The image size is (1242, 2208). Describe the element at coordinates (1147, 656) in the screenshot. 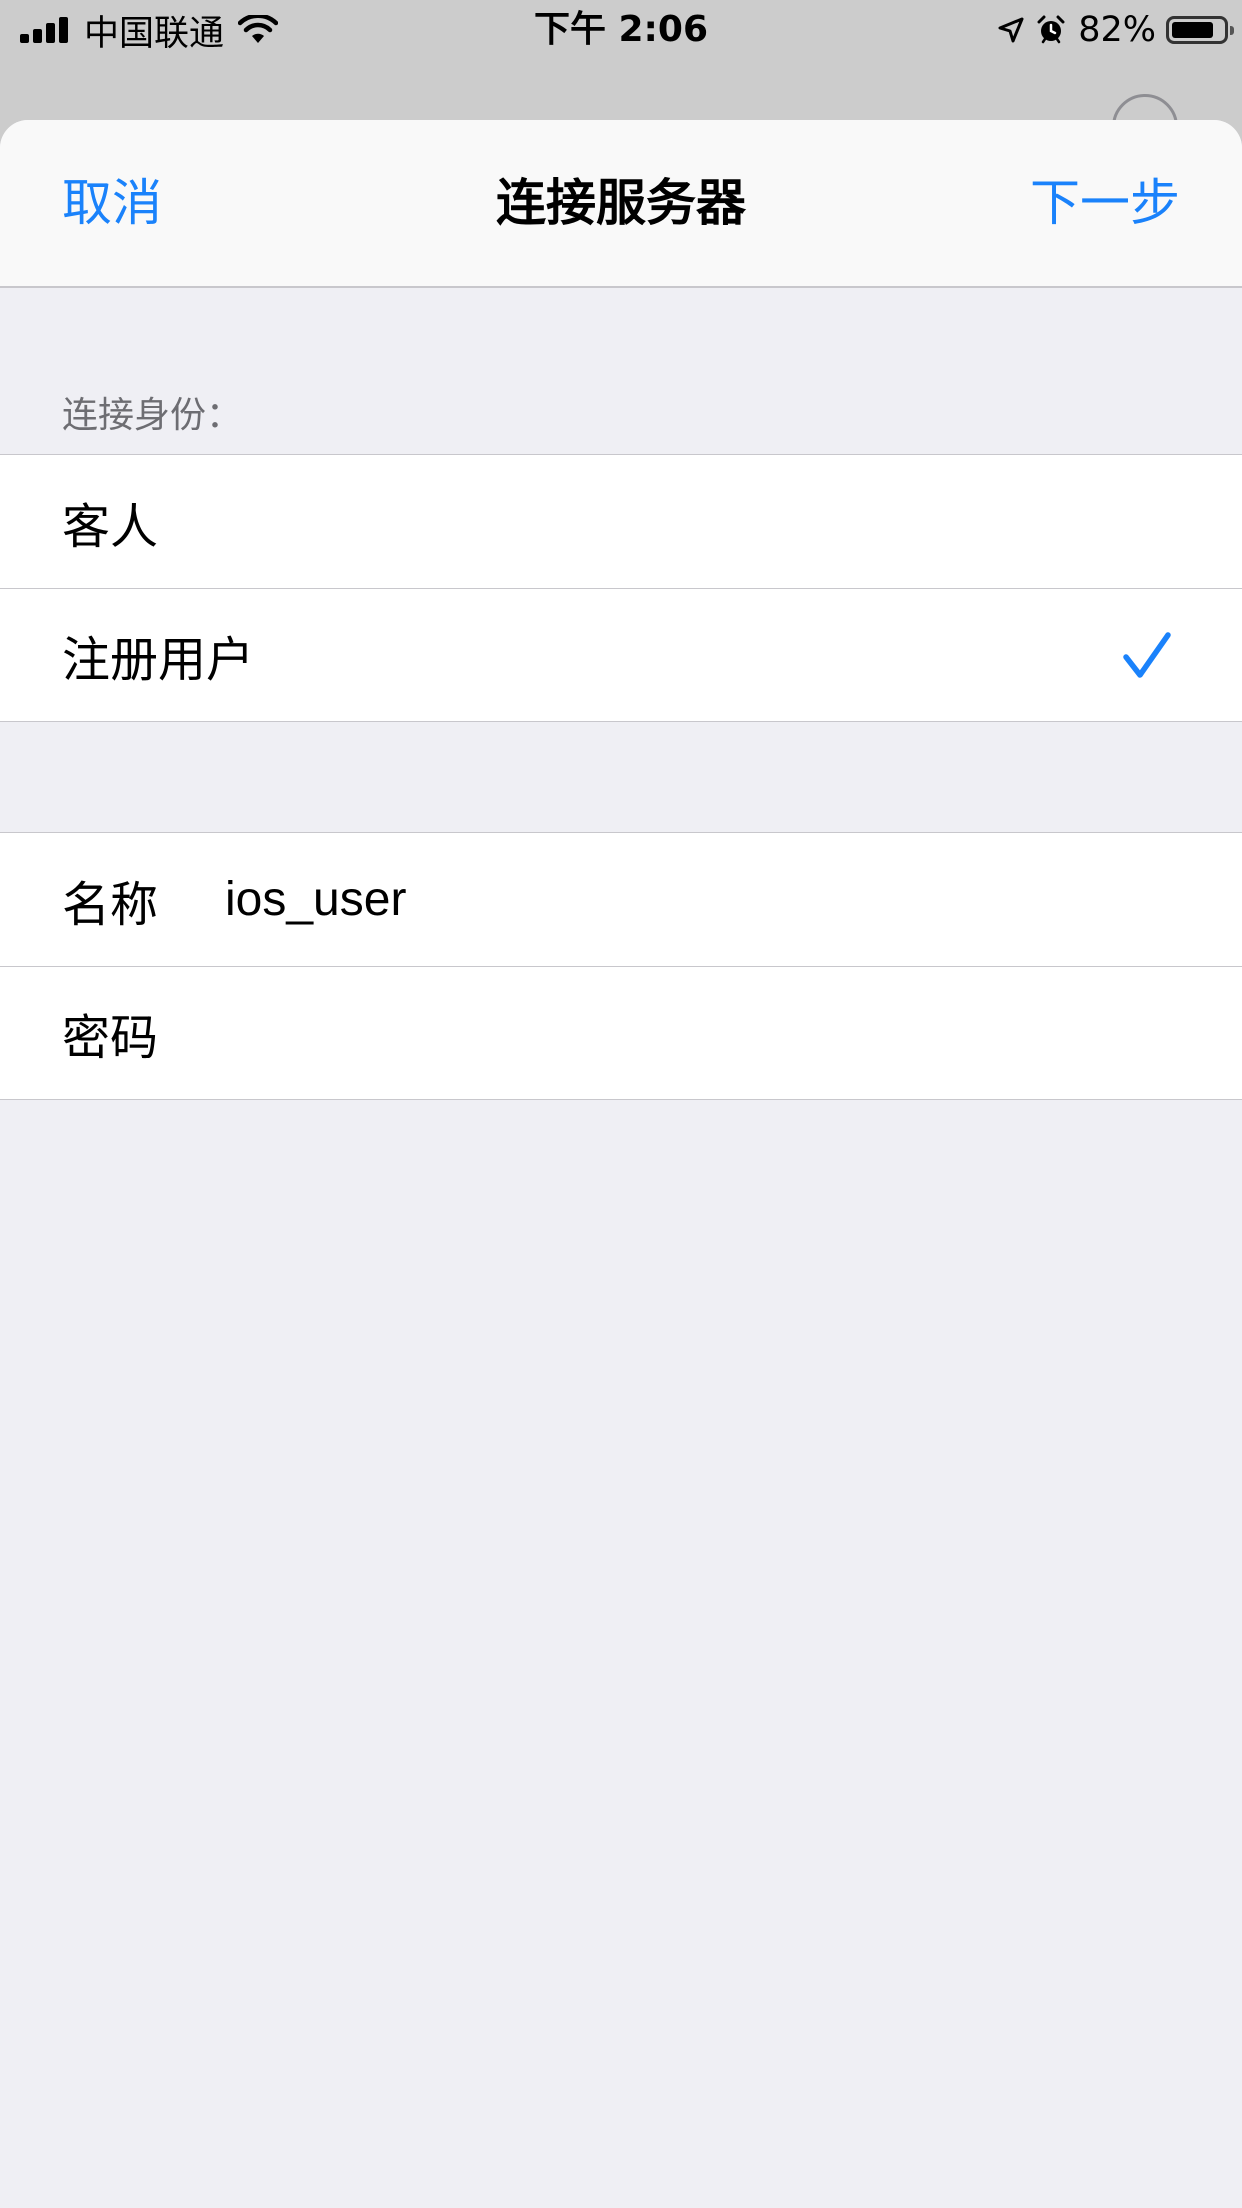

I see `checkmark-icon` at that location.